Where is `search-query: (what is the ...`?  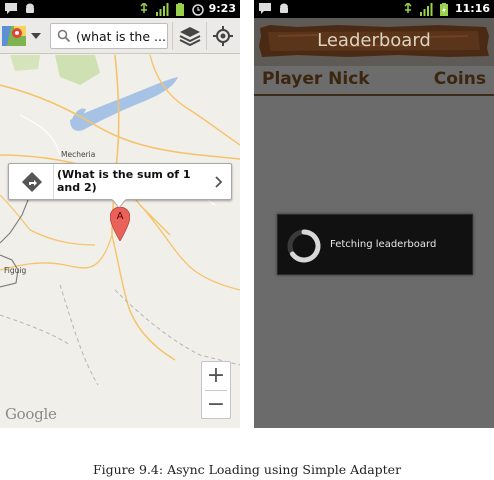
search-query: (what is the ... is located at coordinates (121, 36).